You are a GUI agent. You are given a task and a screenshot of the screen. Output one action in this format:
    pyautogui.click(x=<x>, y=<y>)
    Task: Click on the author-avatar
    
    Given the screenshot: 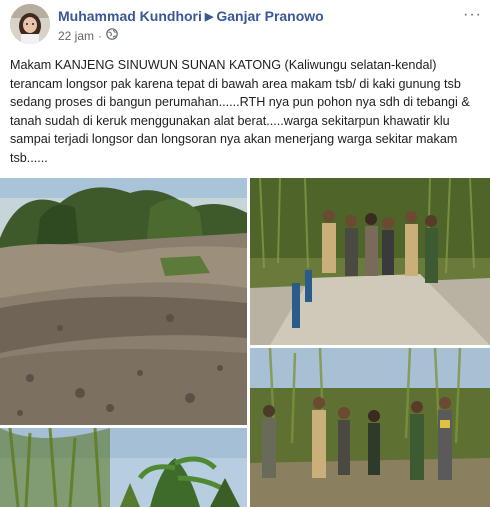 What is the action you would take?
    pyautogui.click(x=30, y=24)
    